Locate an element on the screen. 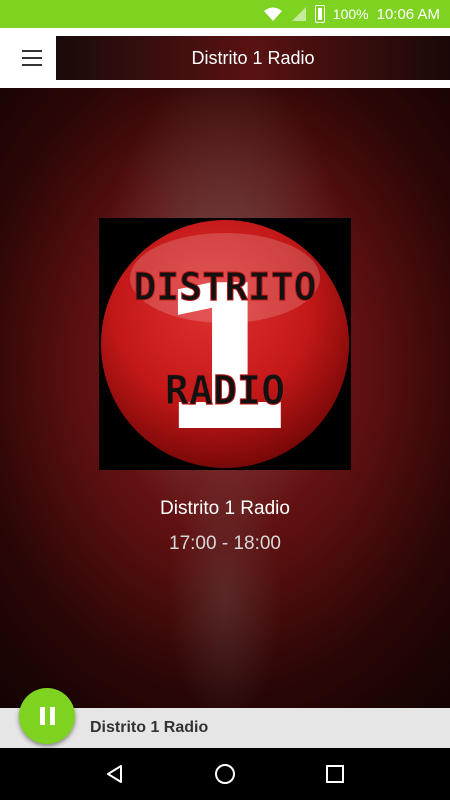 Image resolution: width=450 pixels, height=800 pixels. pause-icon is located at coordinates (42, 716).